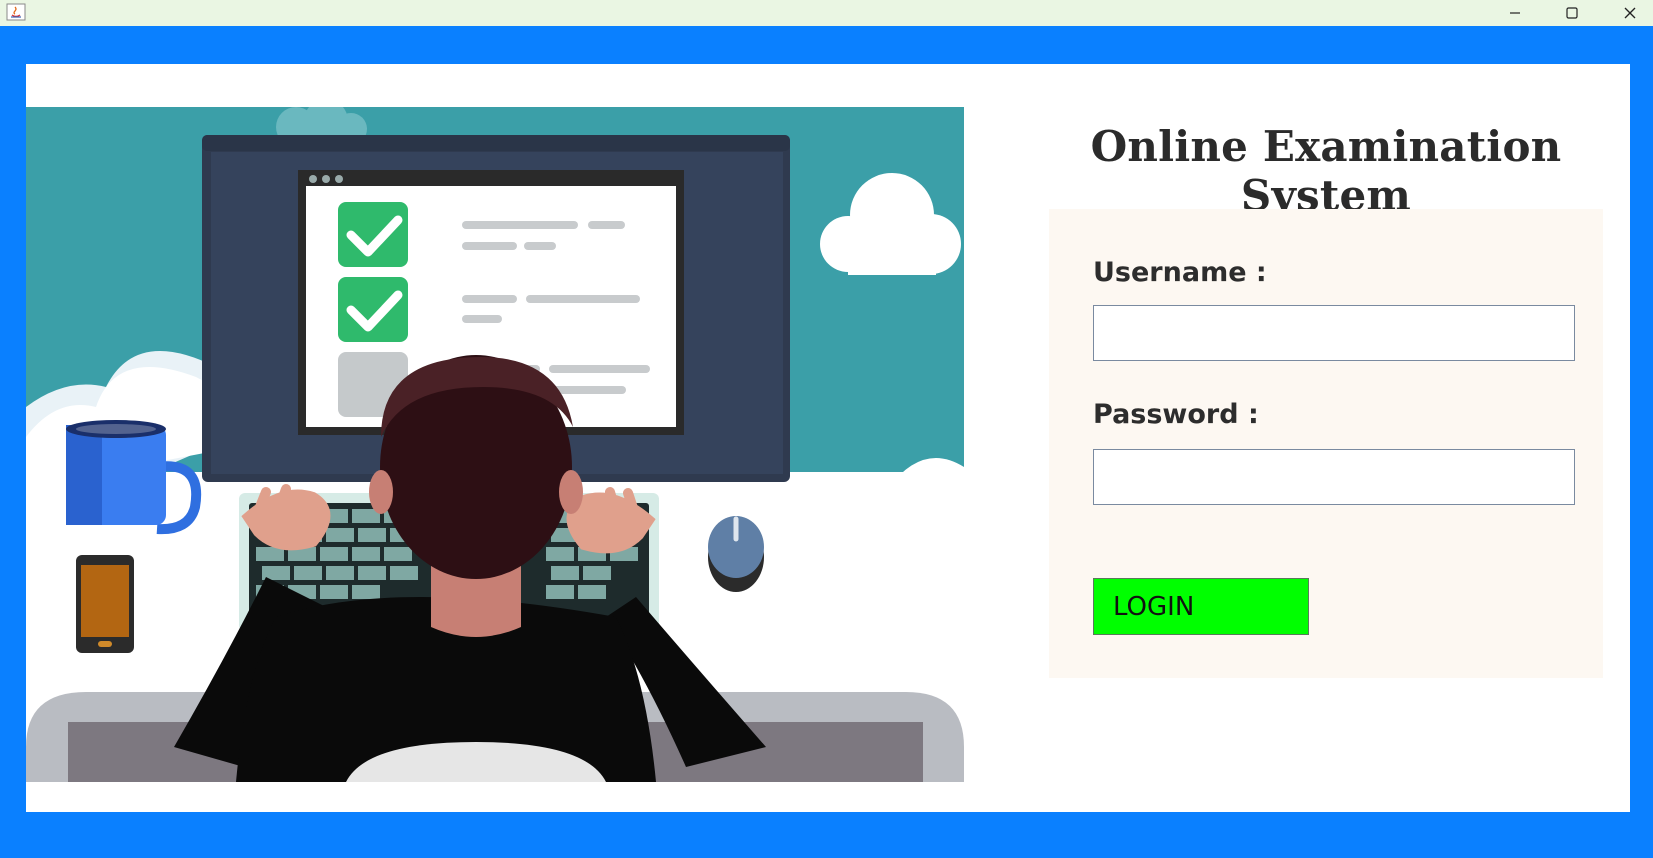 This screenshot has width=1653, height=858. Describe the element at coordinates (1326, 171) in the screenshot. I see `page-title: Online Examination System` at that location.